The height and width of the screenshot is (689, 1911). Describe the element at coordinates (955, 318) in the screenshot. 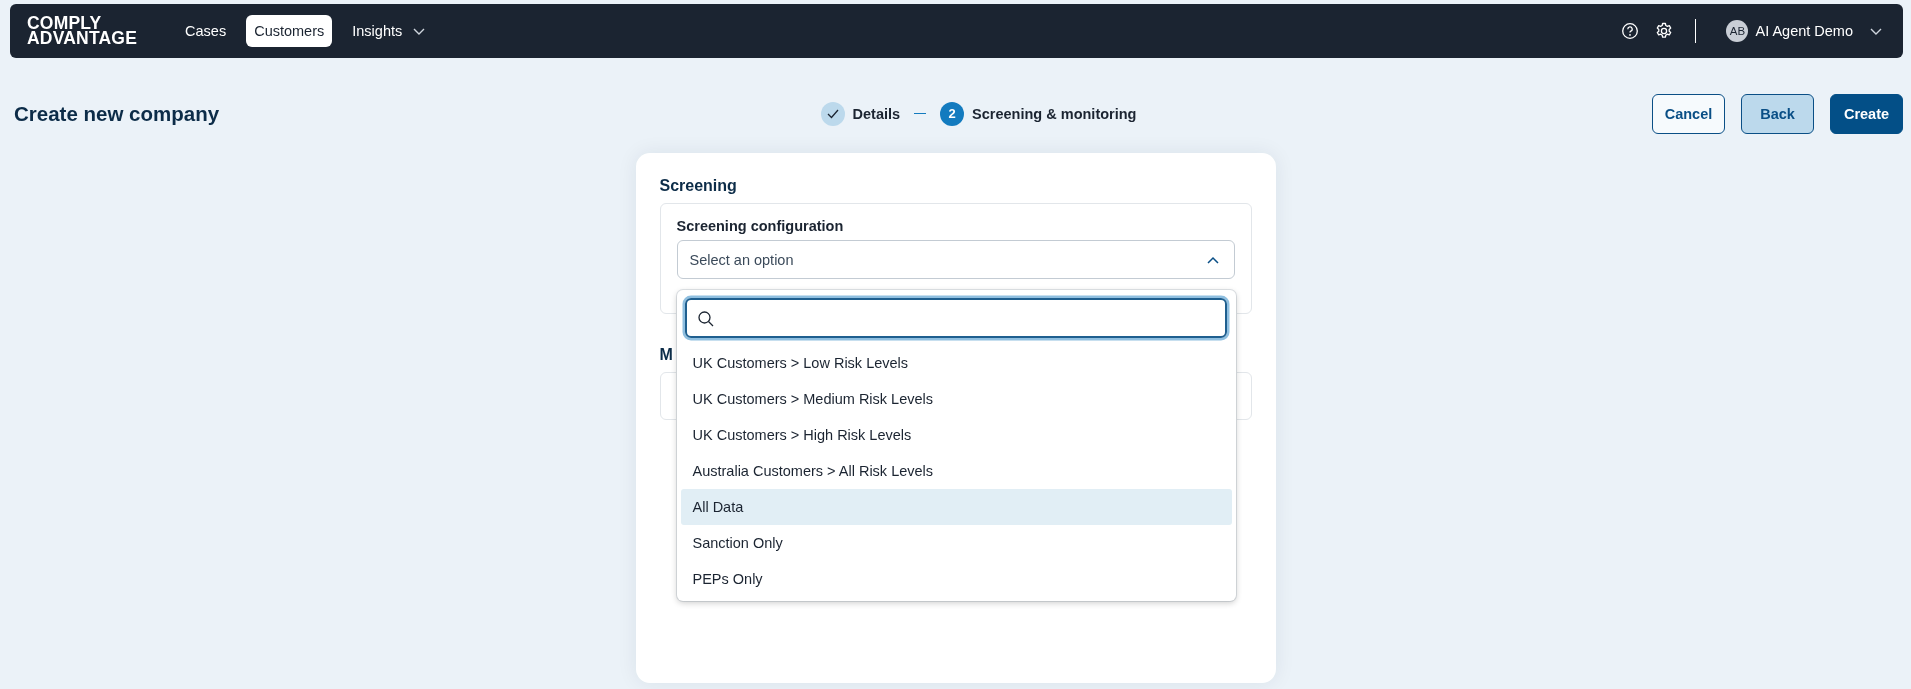

I see `search-field` at that location.